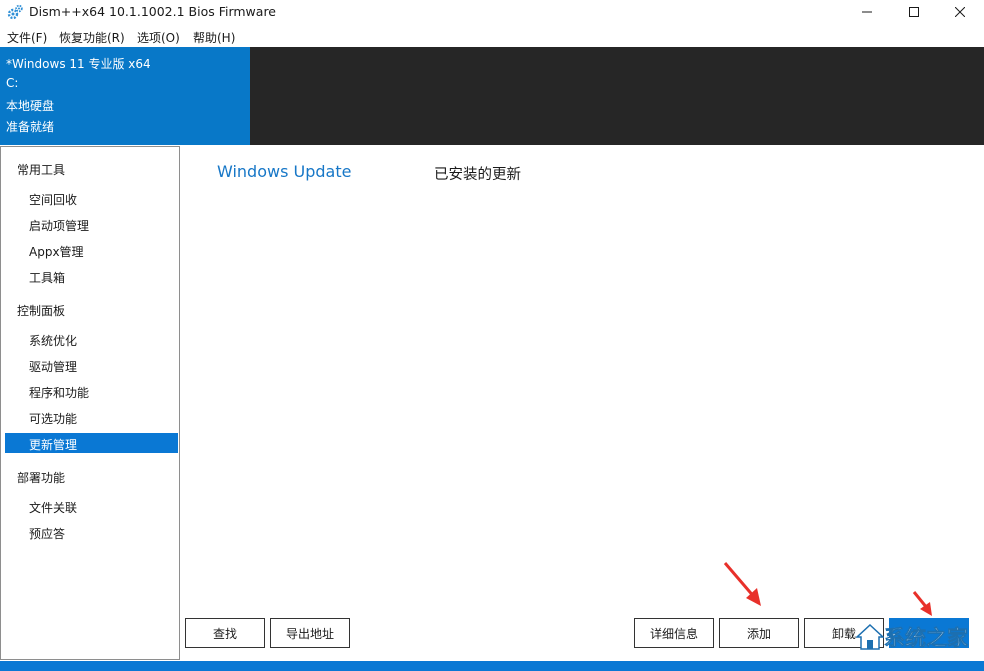 Image resolution: width=984 pixels, height=671 pixels. I want to click on sidebar-item-space-recovery: 空间回收, so click(91, 198).